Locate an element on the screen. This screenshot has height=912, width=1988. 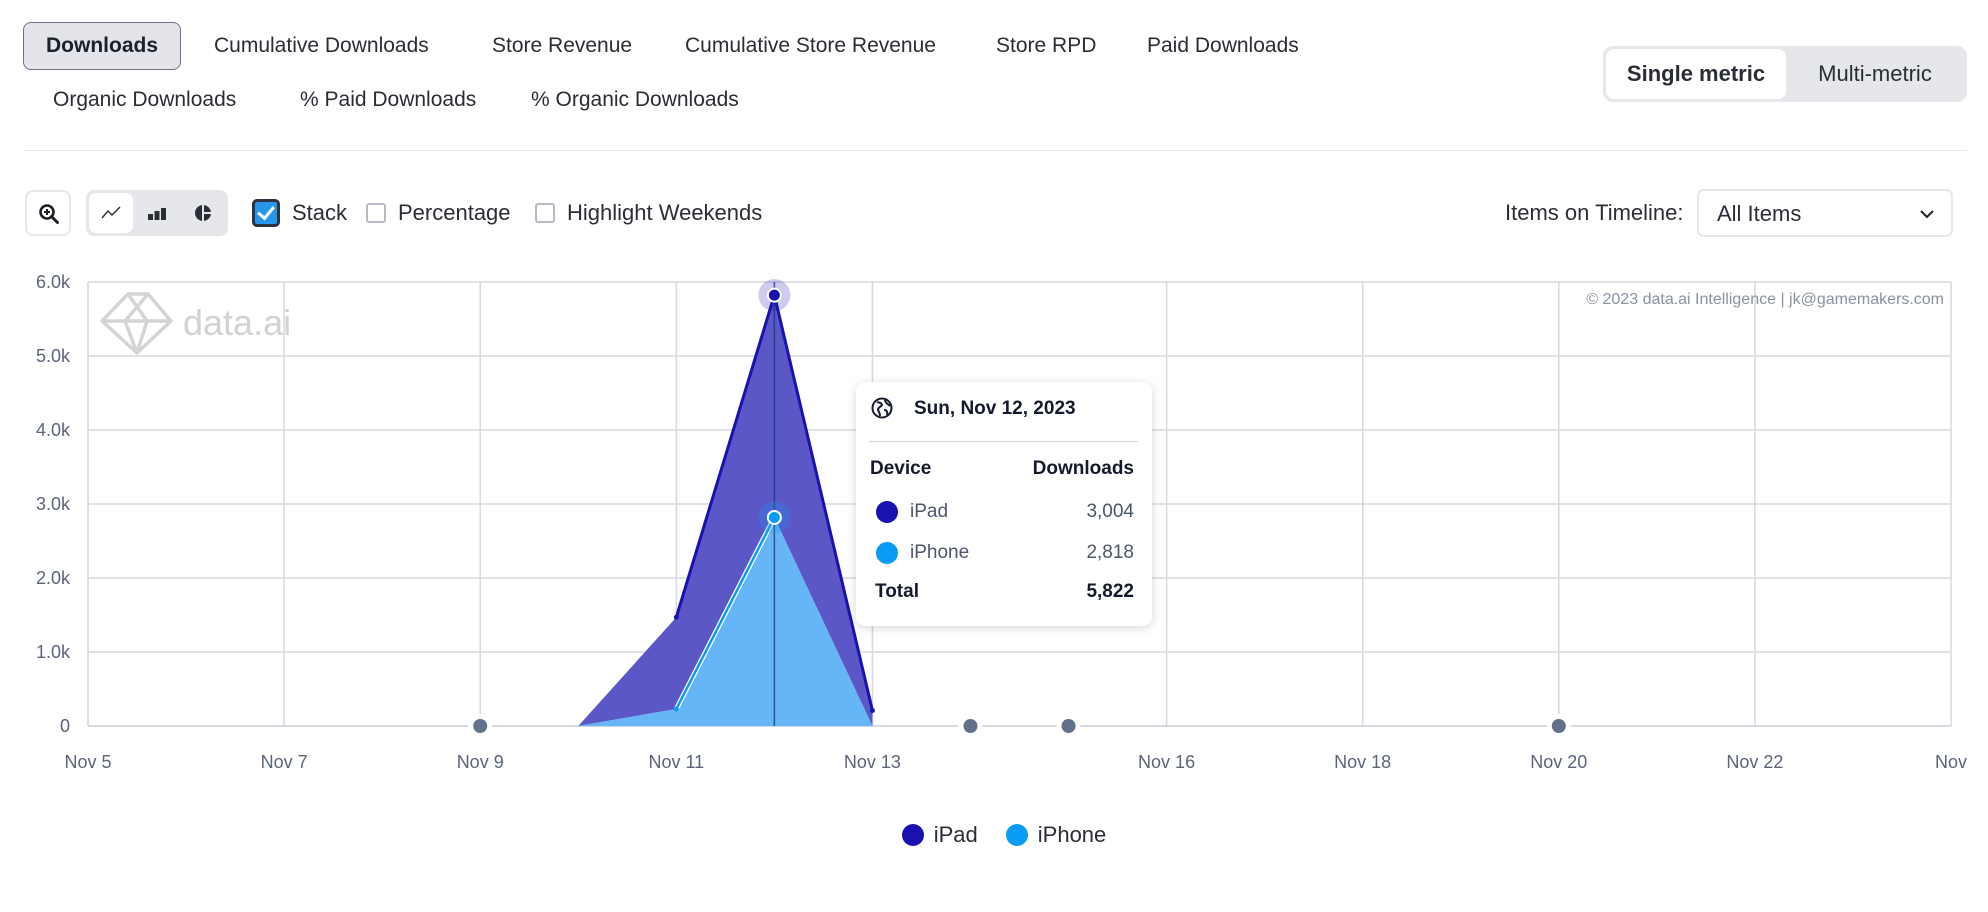
data-ai-logo-icon is located at coordinates (136, 323).